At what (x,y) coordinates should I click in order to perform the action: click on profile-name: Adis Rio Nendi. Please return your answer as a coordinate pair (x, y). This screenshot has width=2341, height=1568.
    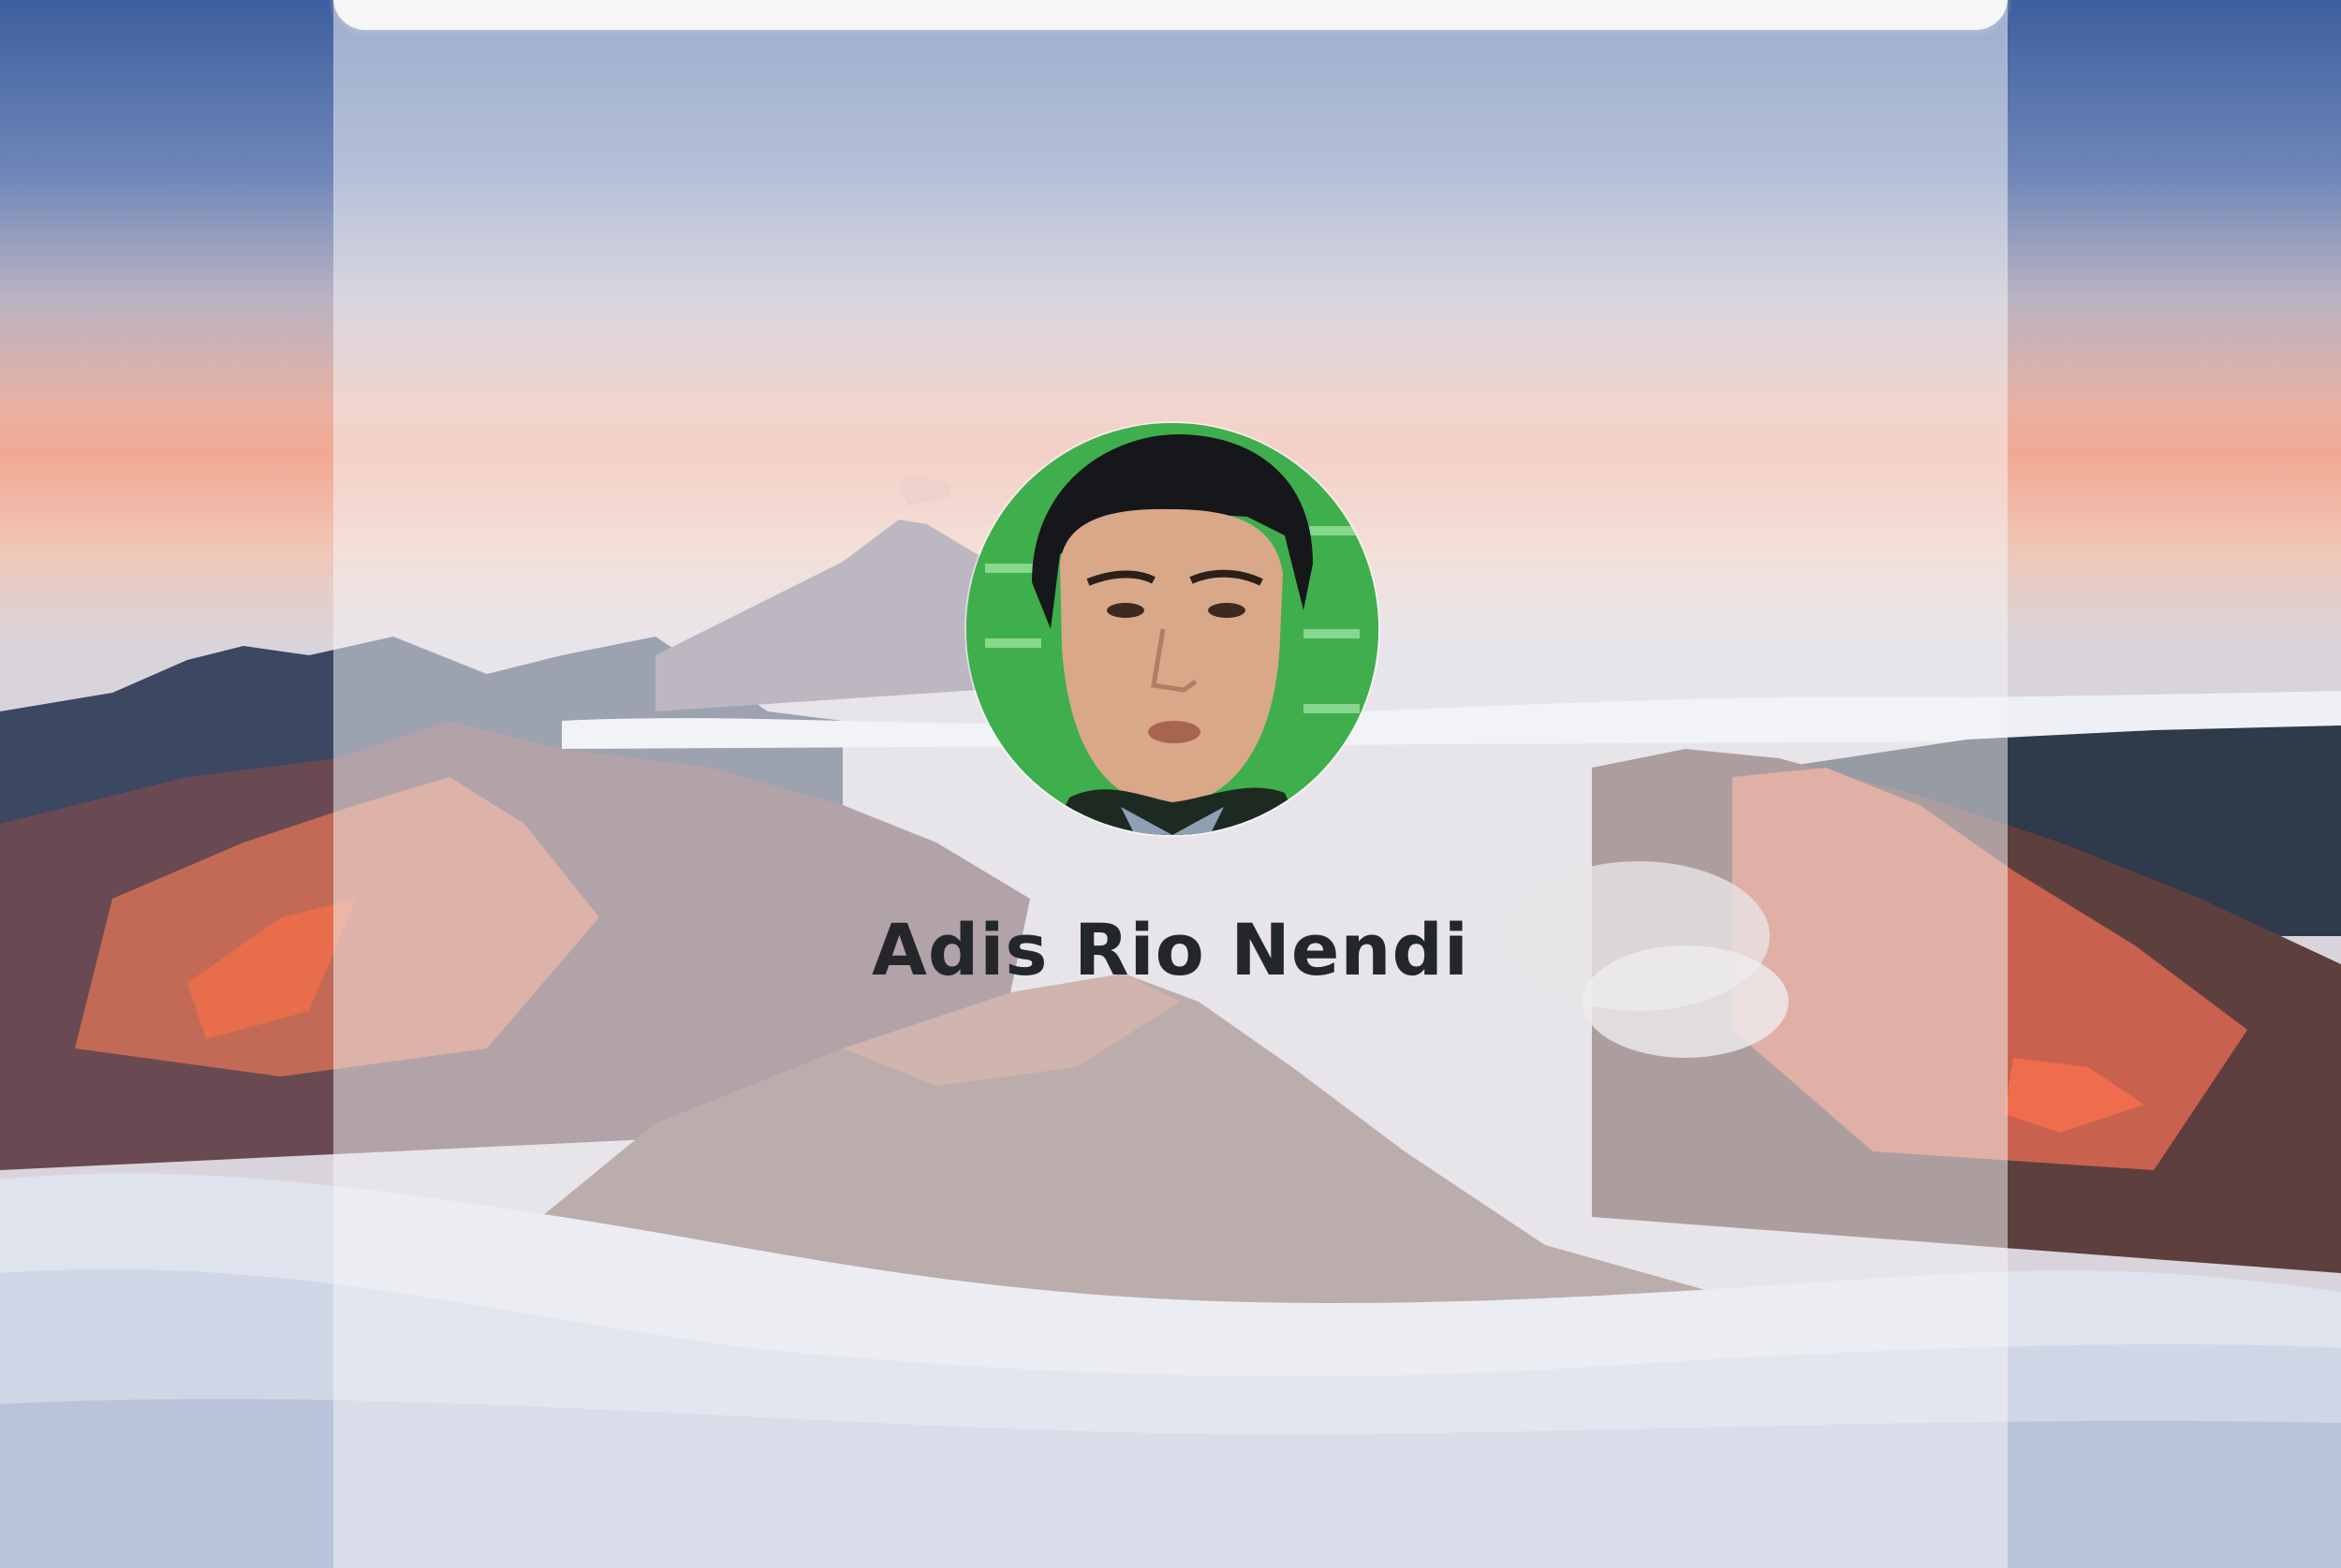
    Looking at the image, I should click on (1170, 950).